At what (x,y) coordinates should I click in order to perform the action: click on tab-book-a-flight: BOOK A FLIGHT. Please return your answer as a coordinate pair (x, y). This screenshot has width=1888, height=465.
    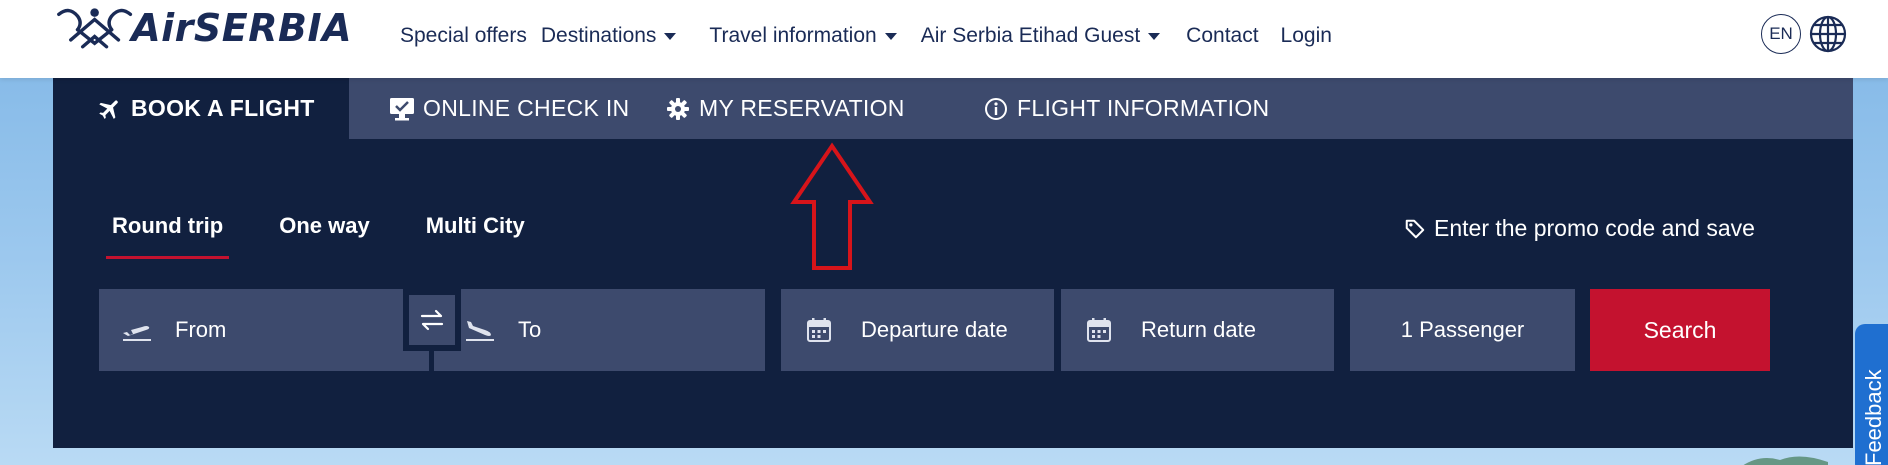
    Looking at the image, I should click on (201, 108).